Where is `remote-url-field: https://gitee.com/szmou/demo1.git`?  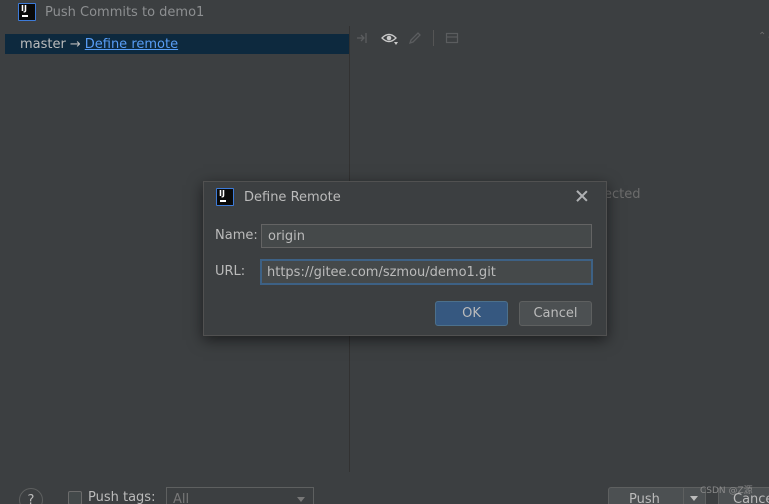 remote-url-field: https://gitee.com/szmou/demo1.git is located at coordinates (426, 272).